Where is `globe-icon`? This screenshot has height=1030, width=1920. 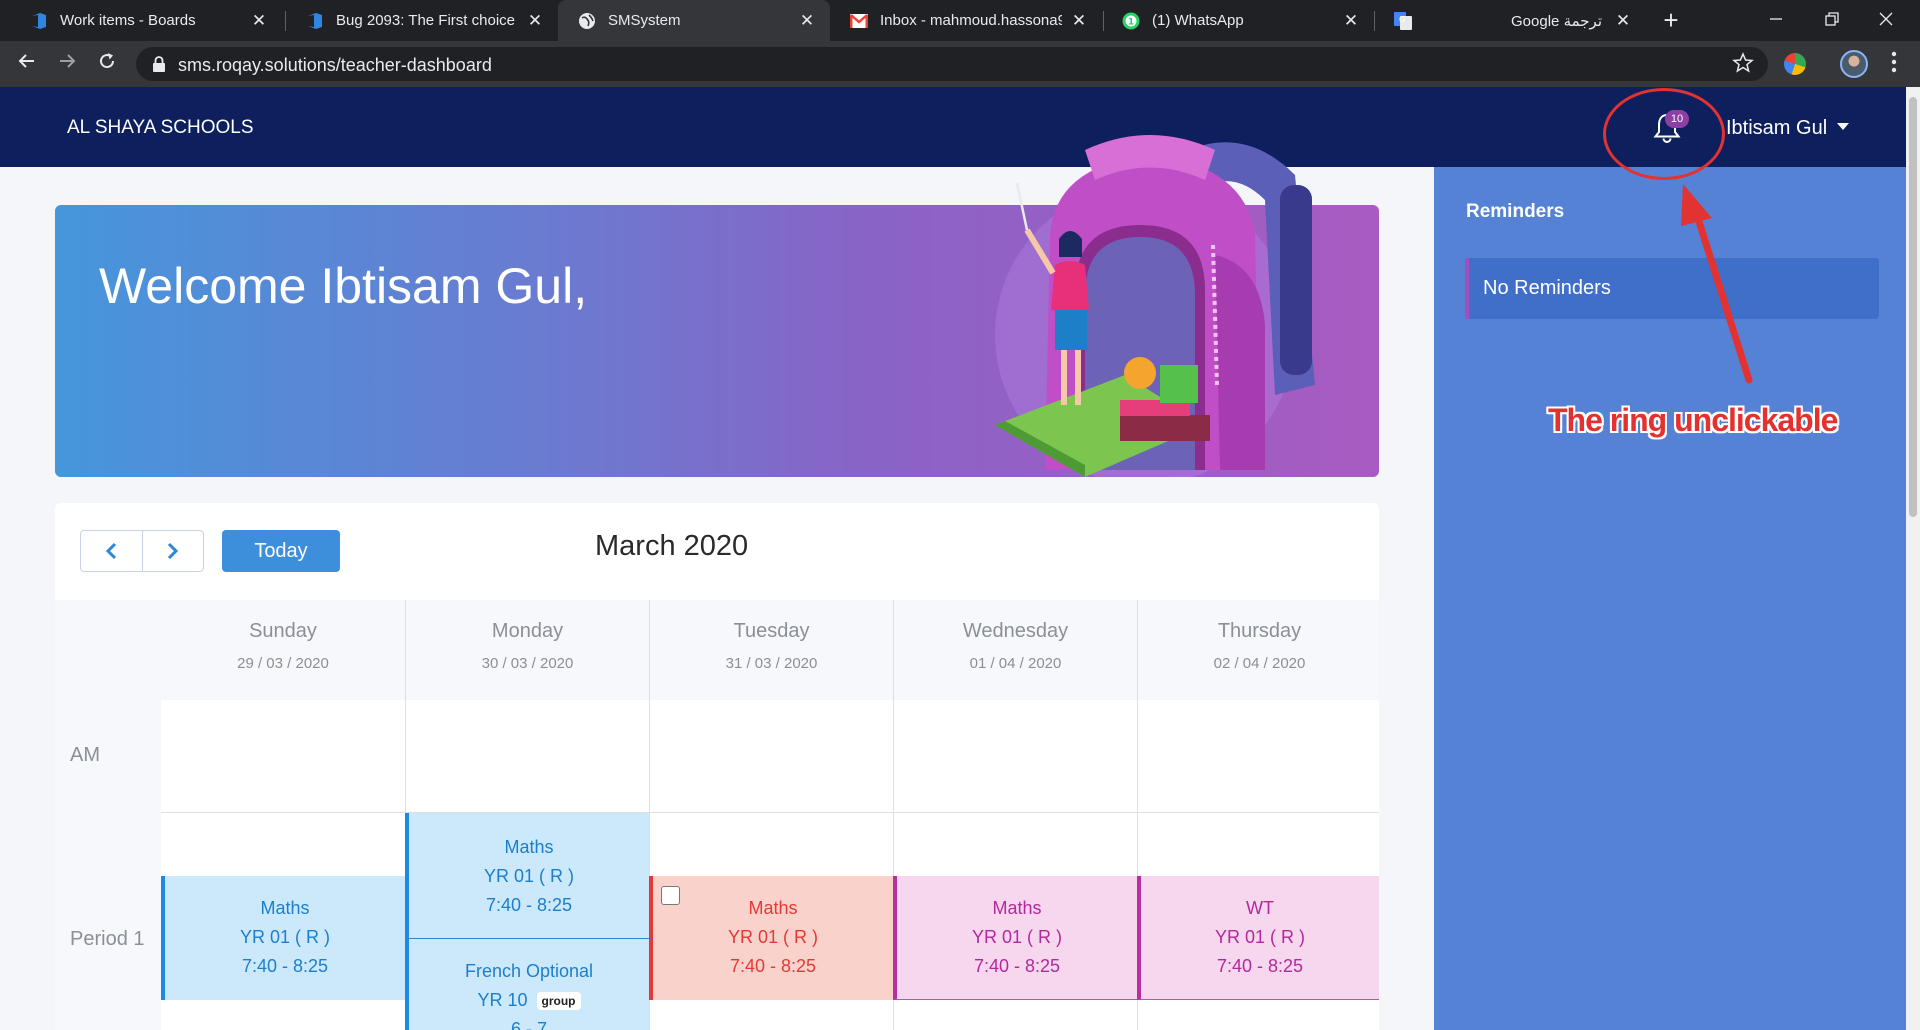
globe-icon is located at coordinates (587, 21).